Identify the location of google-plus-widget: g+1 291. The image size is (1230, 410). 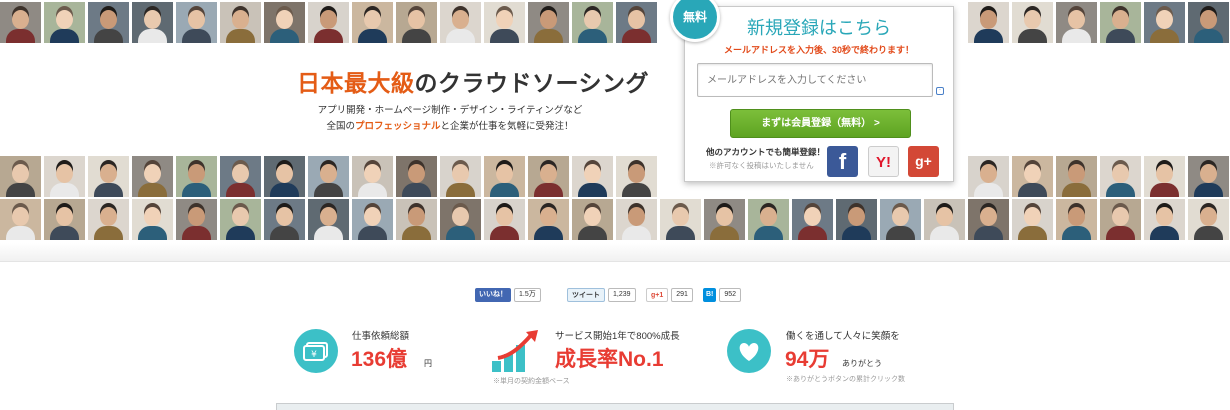
(669, 295).